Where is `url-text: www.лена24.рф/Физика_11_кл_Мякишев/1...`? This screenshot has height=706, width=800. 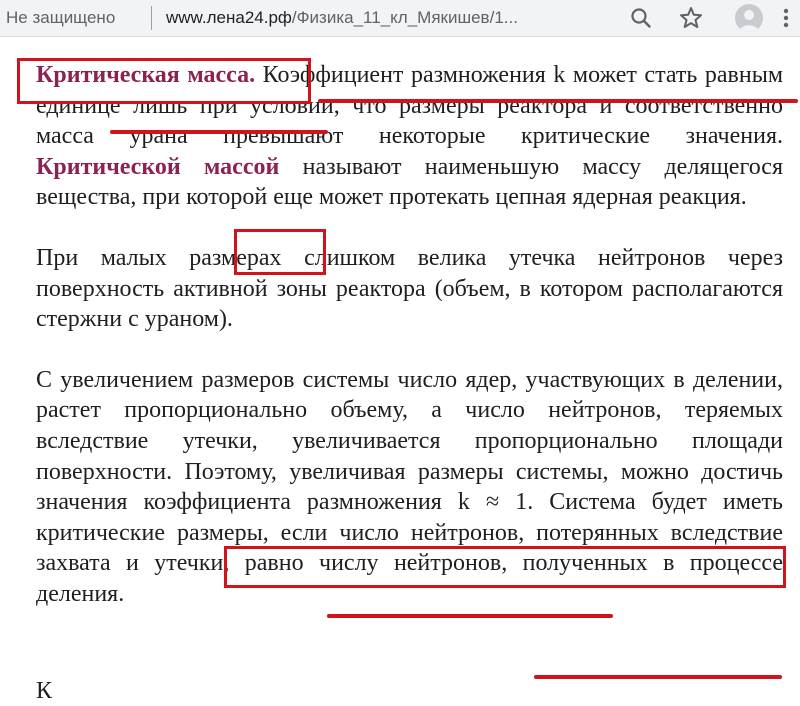
url-text: www.лена24.рф/Физика_11_кл_Мякишев/1... is located at coordinates (342, 18).